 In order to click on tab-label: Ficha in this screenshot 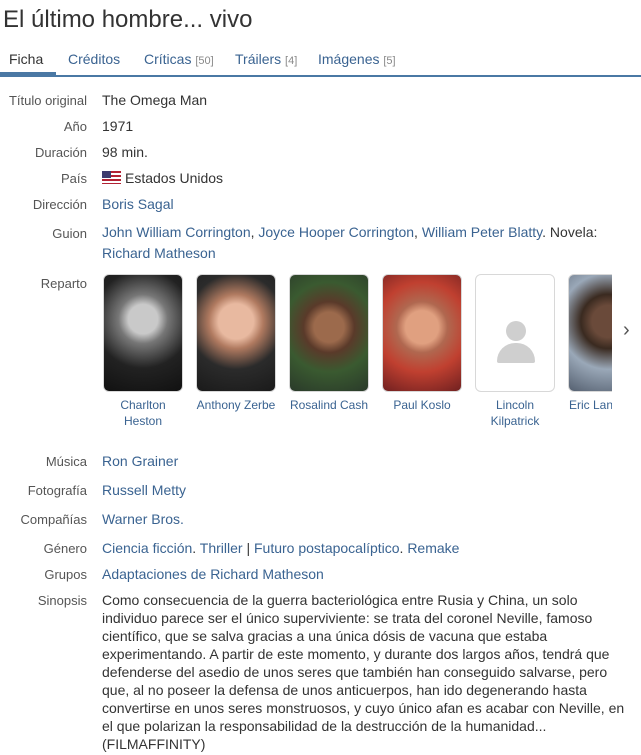, I will do `click(26, 59)`.